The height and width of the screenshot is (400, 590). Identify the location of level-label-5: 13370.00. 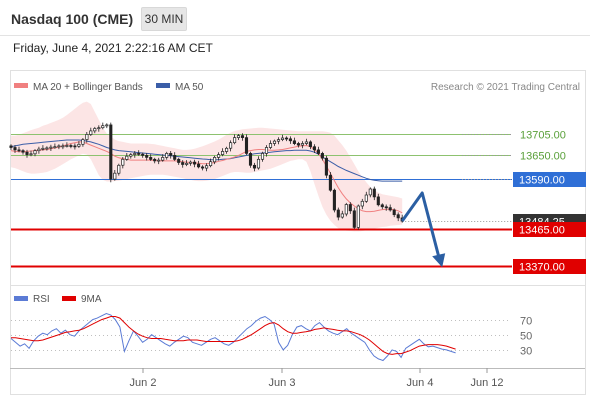
(542, 268).